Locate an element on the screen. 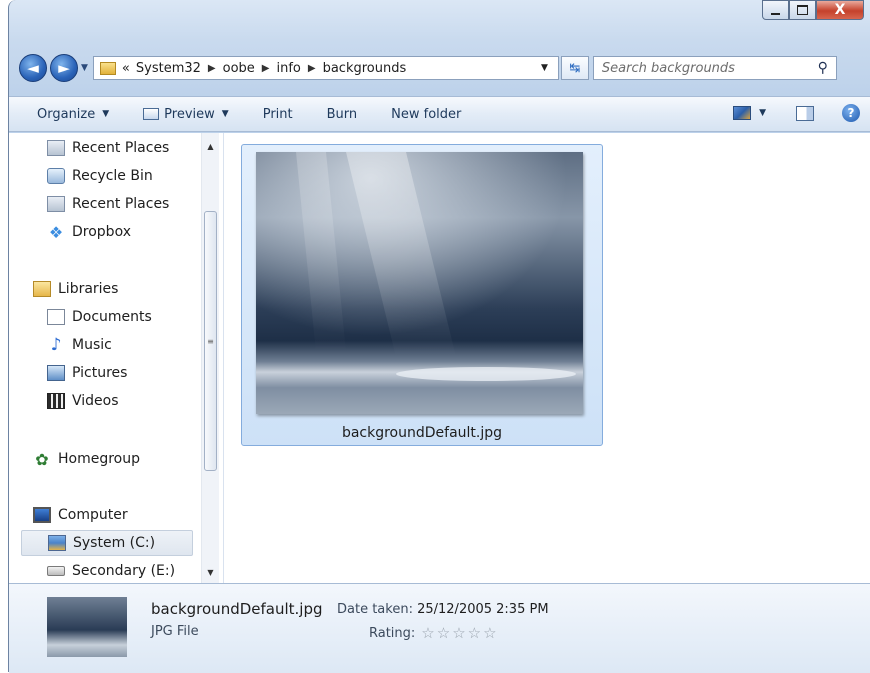  change-view-icon is located at coordinates (742, 113).